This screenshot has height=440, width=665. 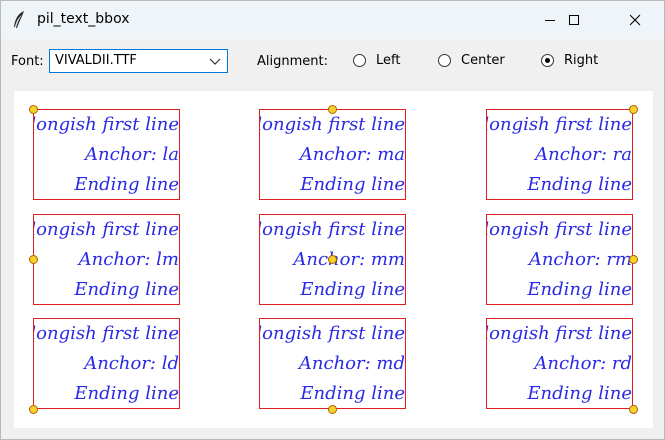 What do you see at coordinates (138, 61) in the screenshot?
I see `font-select: VIVALDII.TTF` at bounding box center [138, 61].